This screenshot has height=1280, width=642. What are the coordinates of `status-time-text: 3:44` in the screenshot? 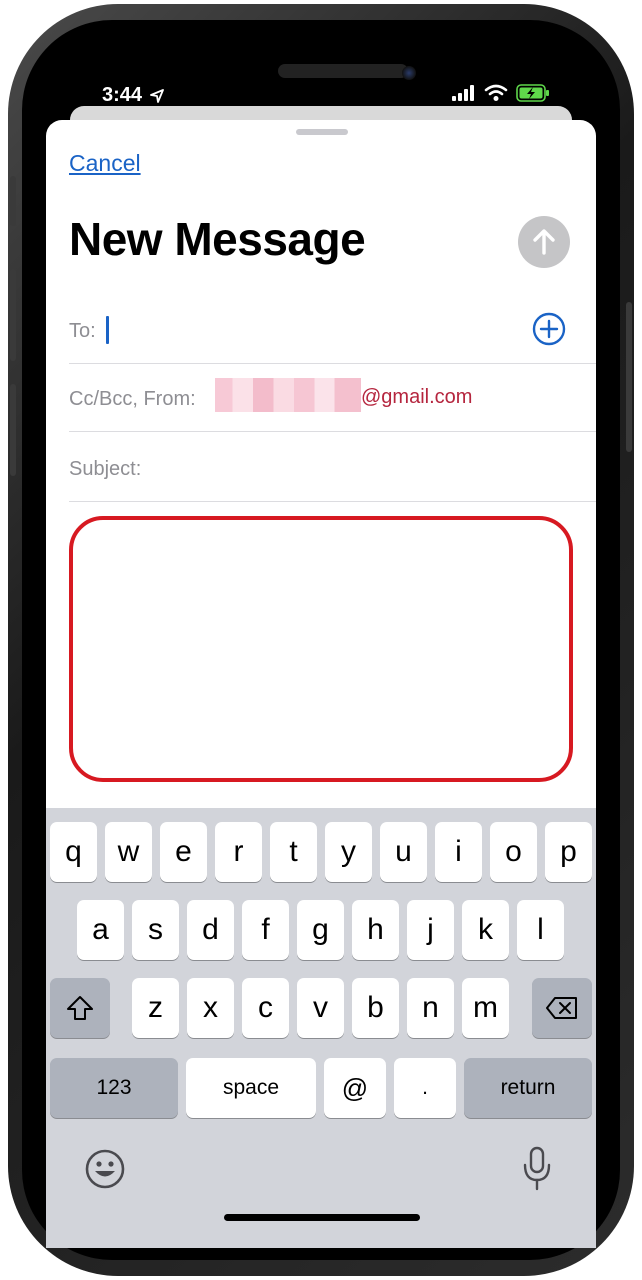 It's located at (122, 95).